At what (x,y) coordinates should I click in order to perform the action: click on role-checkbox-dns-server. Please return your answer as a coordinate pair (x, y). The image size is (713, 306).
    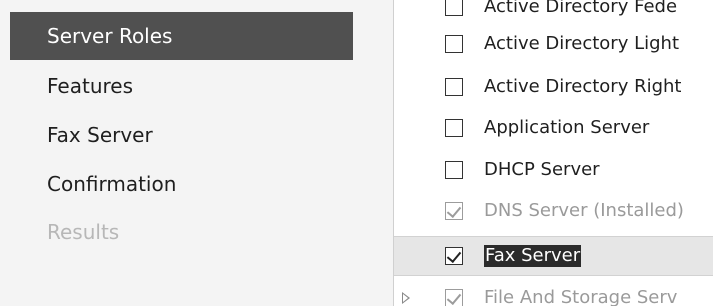
    Looking at the image, I should click on (454, 211).